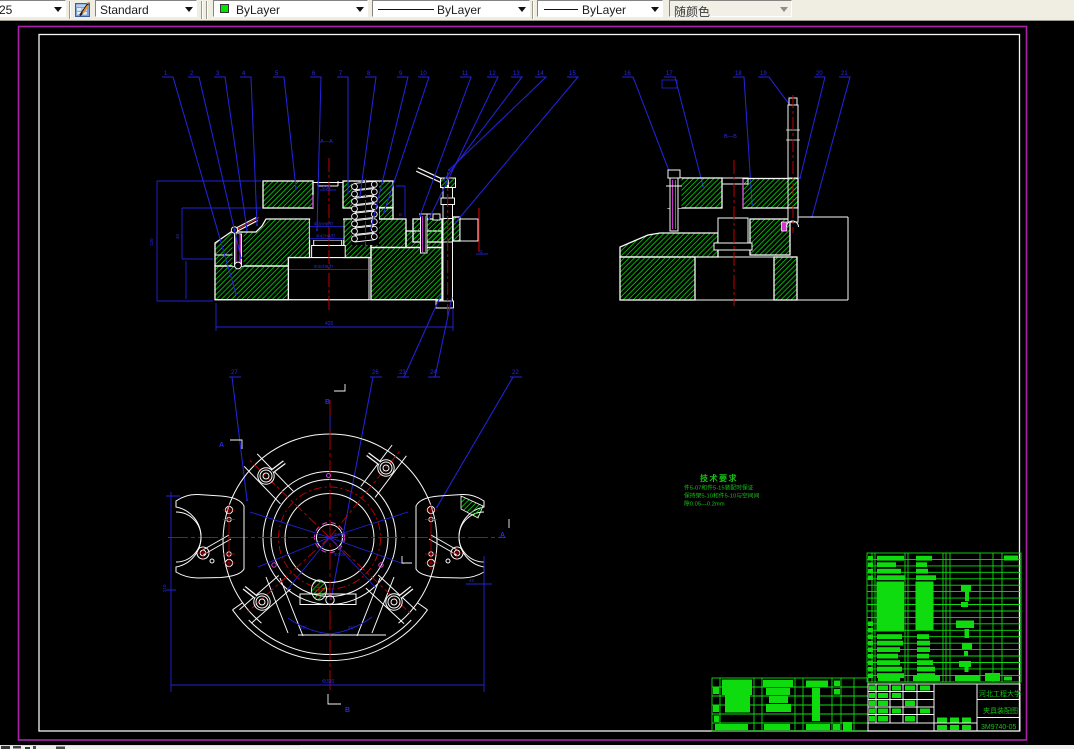  I want to click on svg-text: 22, so click(515, 373).